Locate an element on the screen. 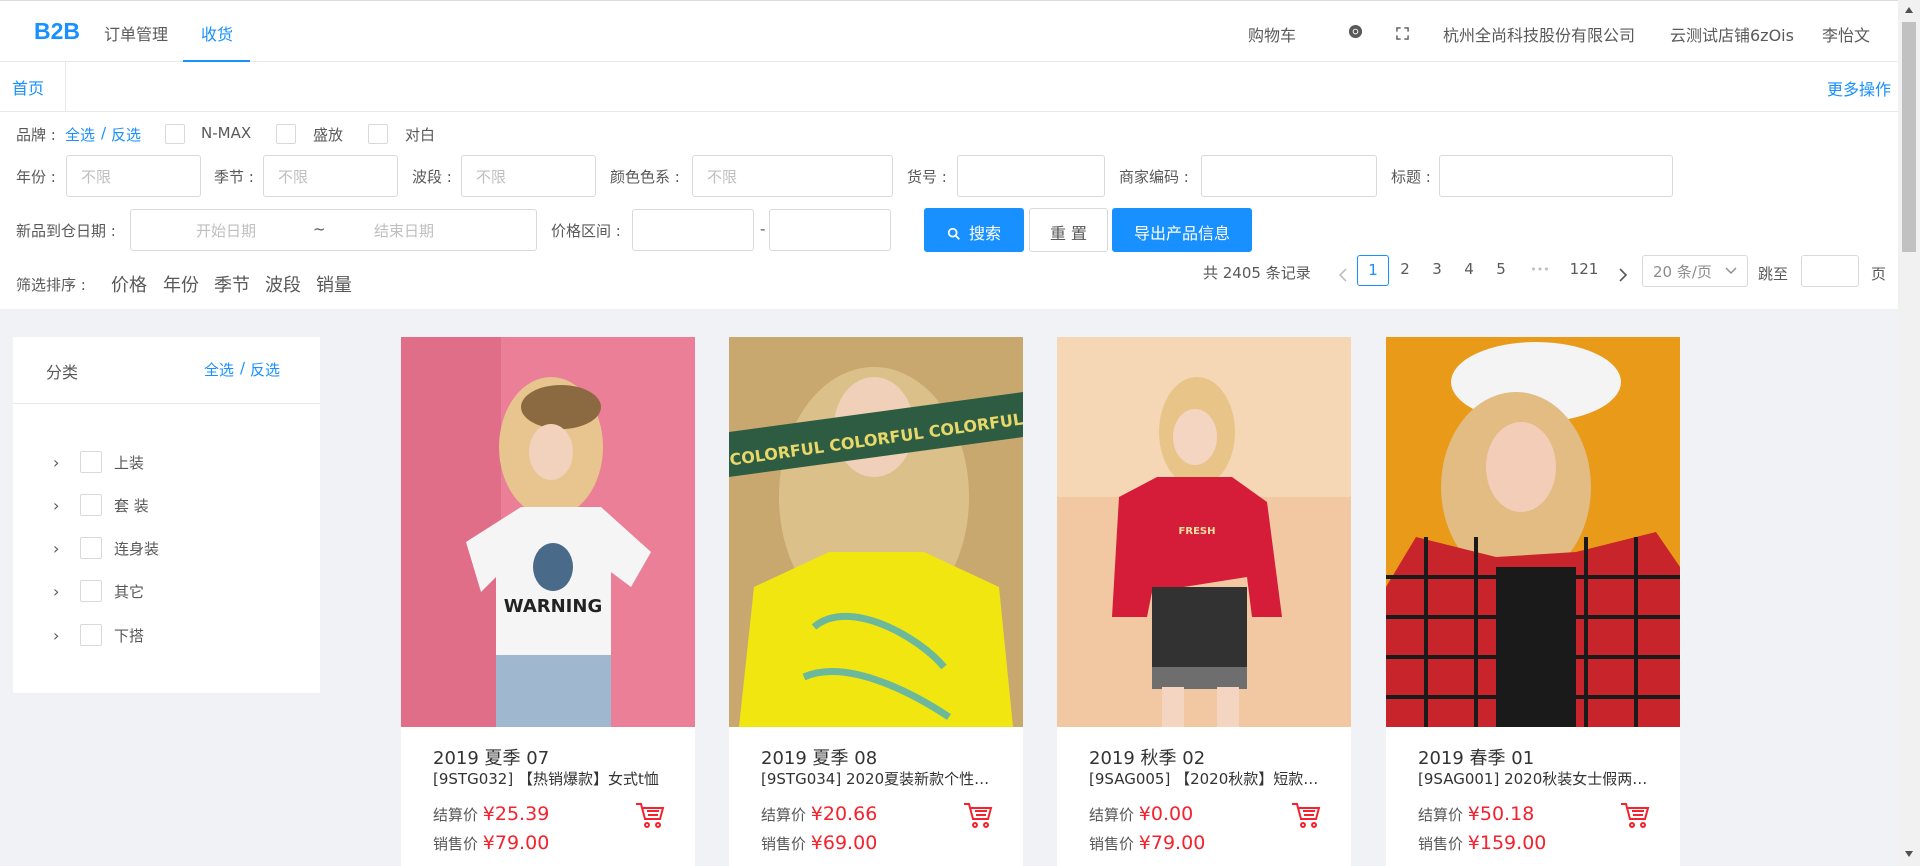 This screenshot has height=866, width=1920. product-image is located at coordinates (1533, 532).